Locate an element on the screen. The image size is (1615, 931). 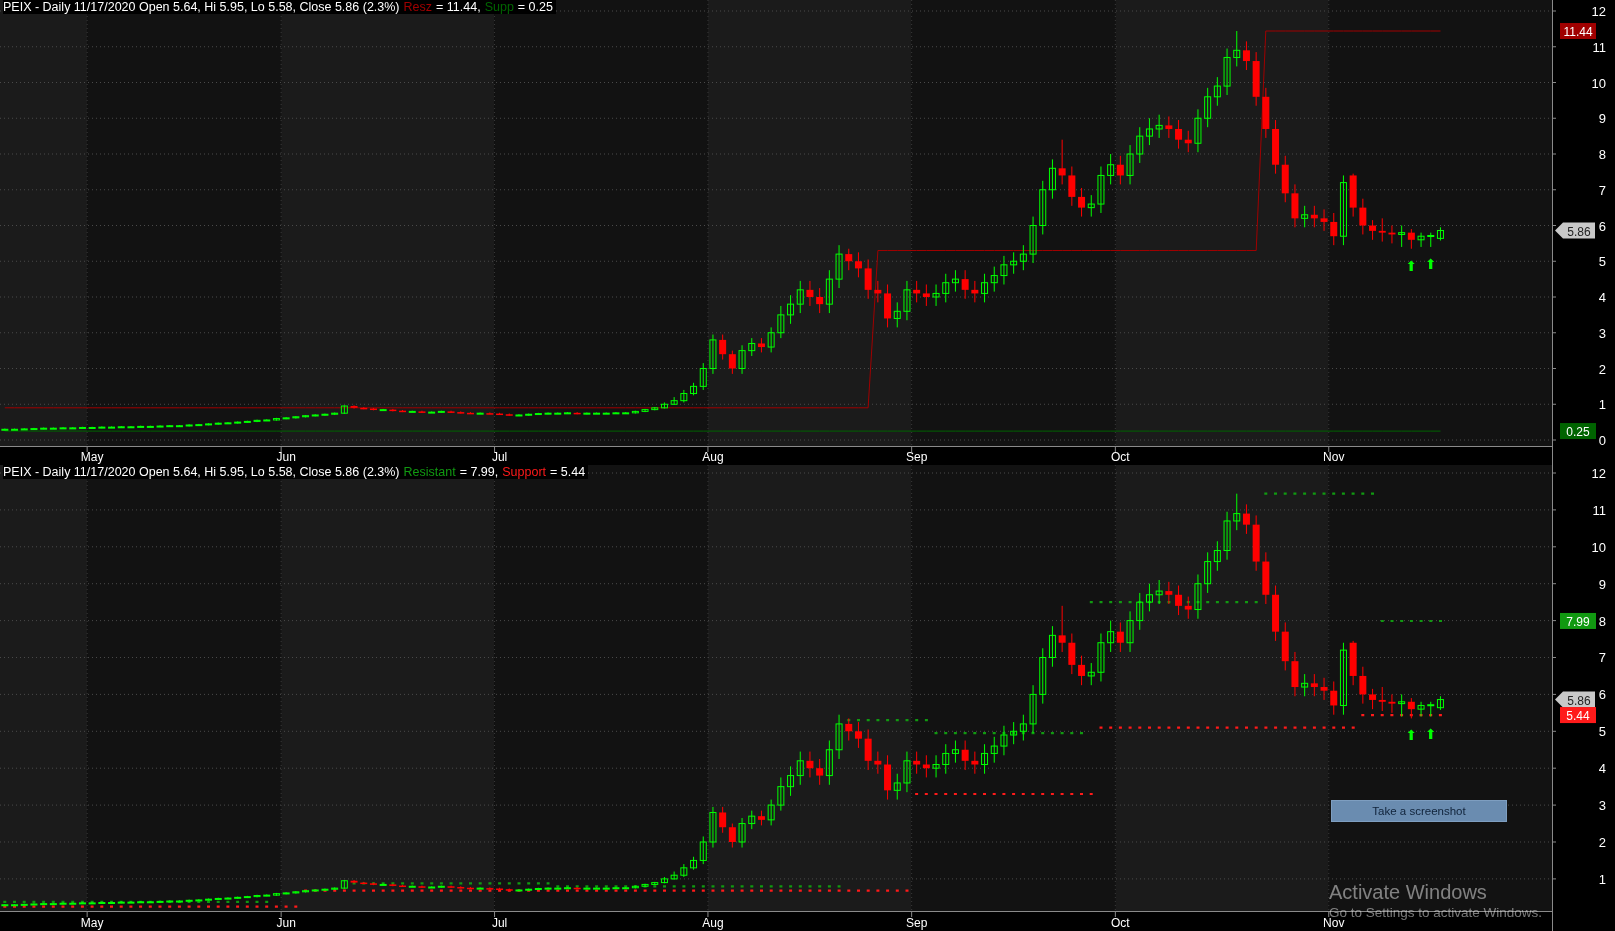
legend-value: = 5.44 is located at coordinates (568, 472).